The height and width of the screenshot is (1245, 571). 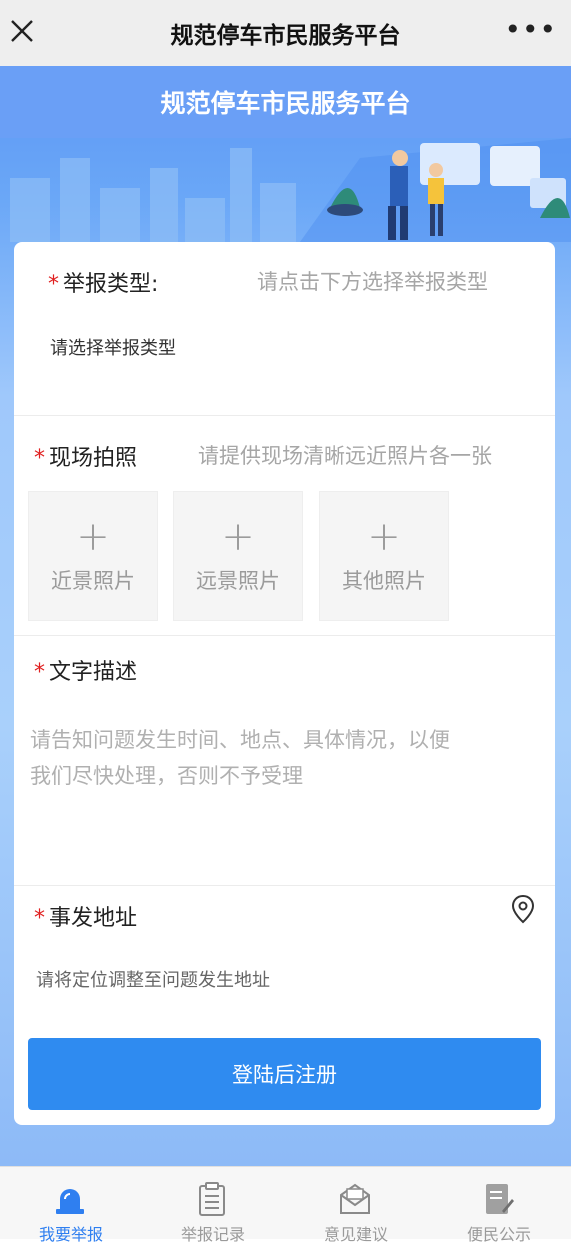 What do you see at coordinates (530, 30) in the screenshot?
I see `more-options-icon: •••` at bounding box center [530, 30].